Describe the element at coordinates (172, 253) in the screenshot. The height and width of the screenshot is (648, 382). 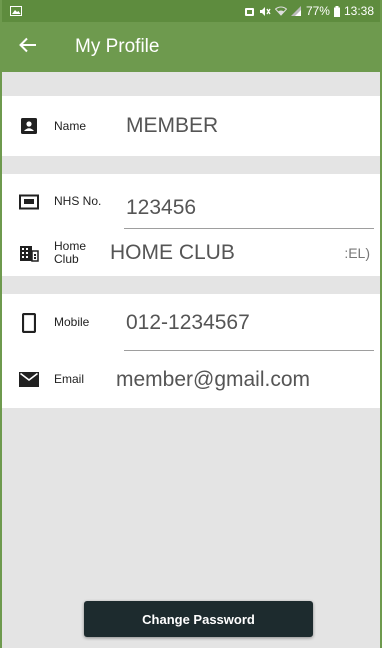
I see `home-club-field: HOME CLUB` at that location.